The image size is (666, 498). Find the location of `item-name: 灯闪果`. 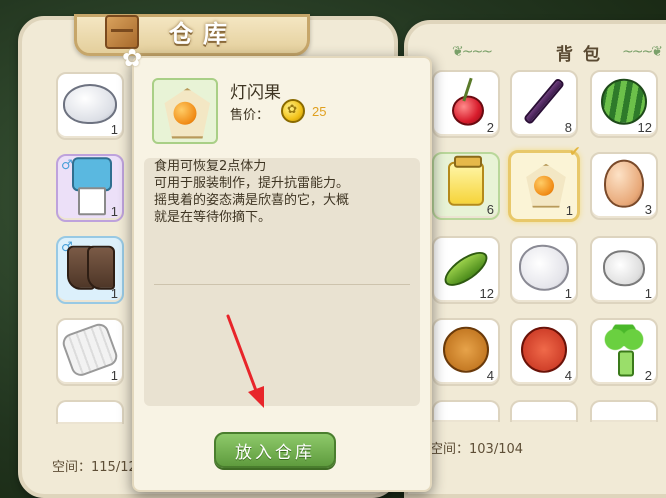

item-name: 灯闪果 is located at coordinates (255, 93).